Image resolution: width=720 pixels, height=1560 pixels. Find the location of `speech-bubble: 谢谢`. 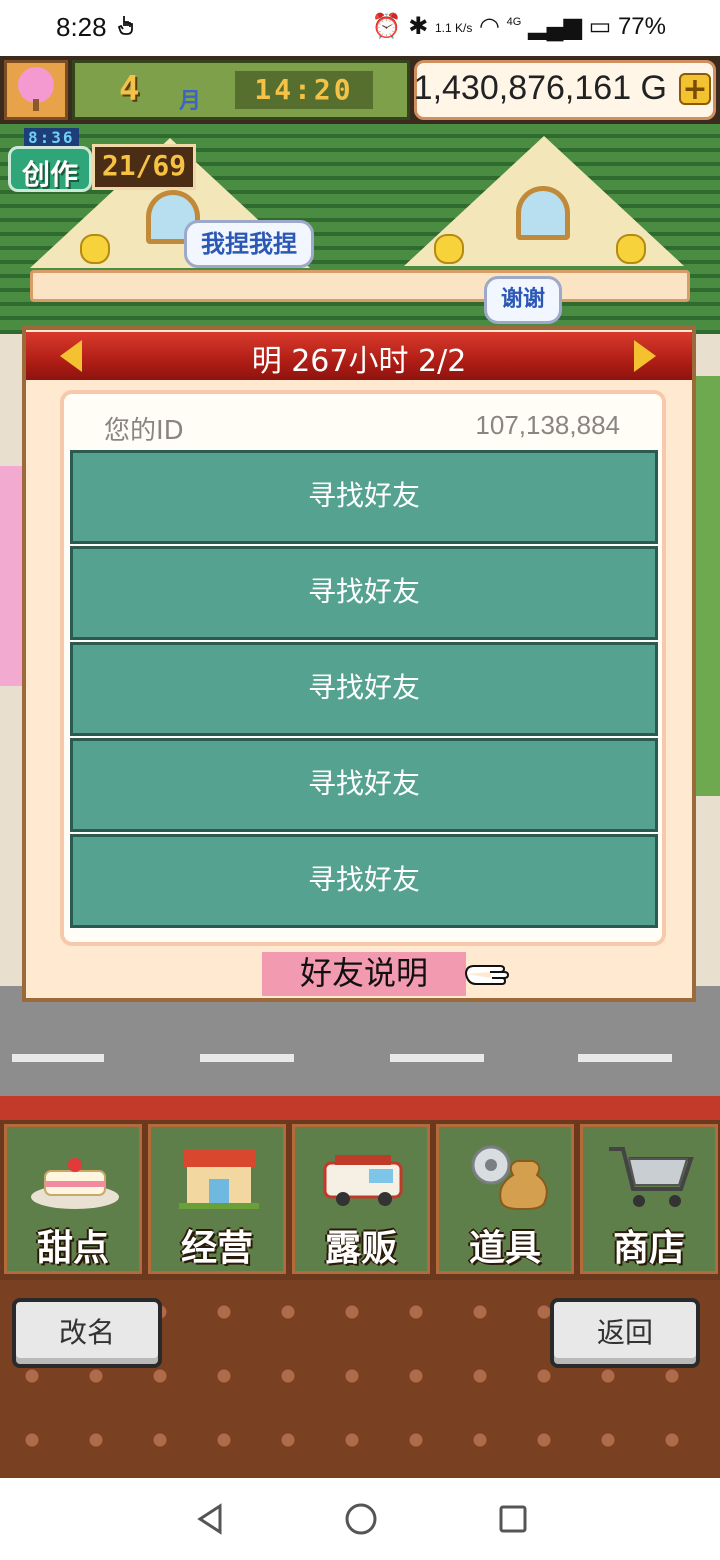

speech-bubble: 谢谢 is located at coordinates (523, 300).